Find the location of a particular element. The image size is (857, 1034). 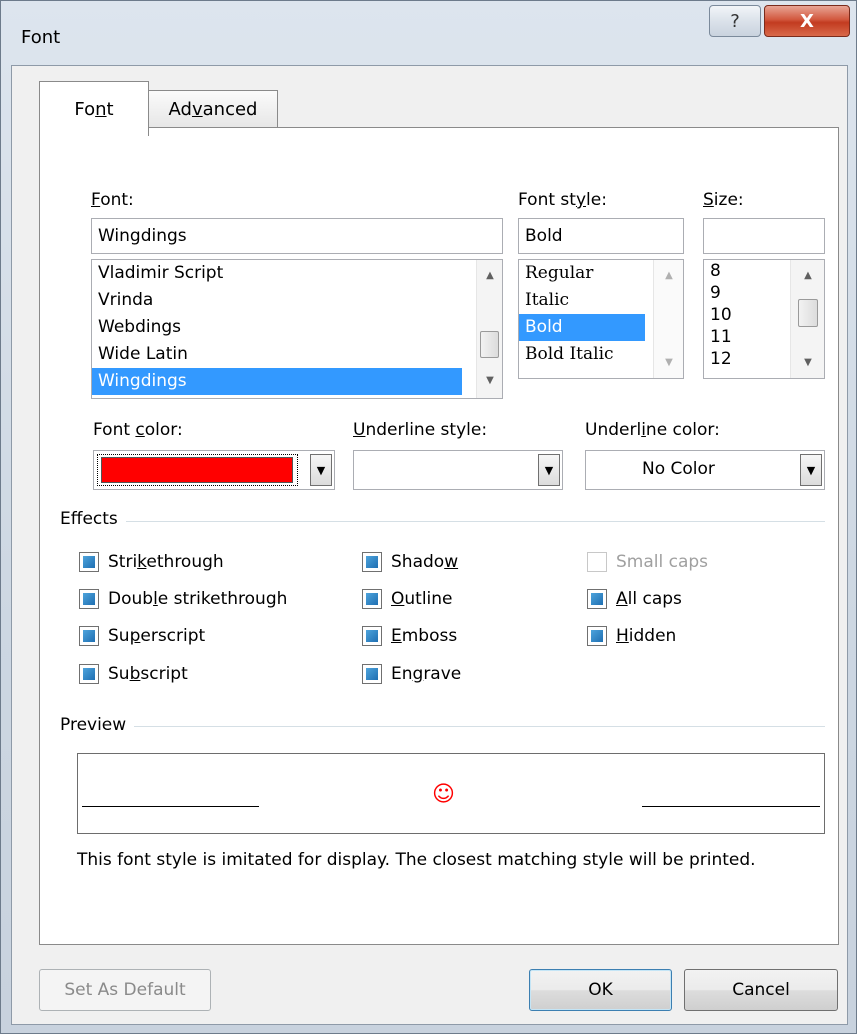

smiley-icon: ☺ is located at coordinates (443, 794).